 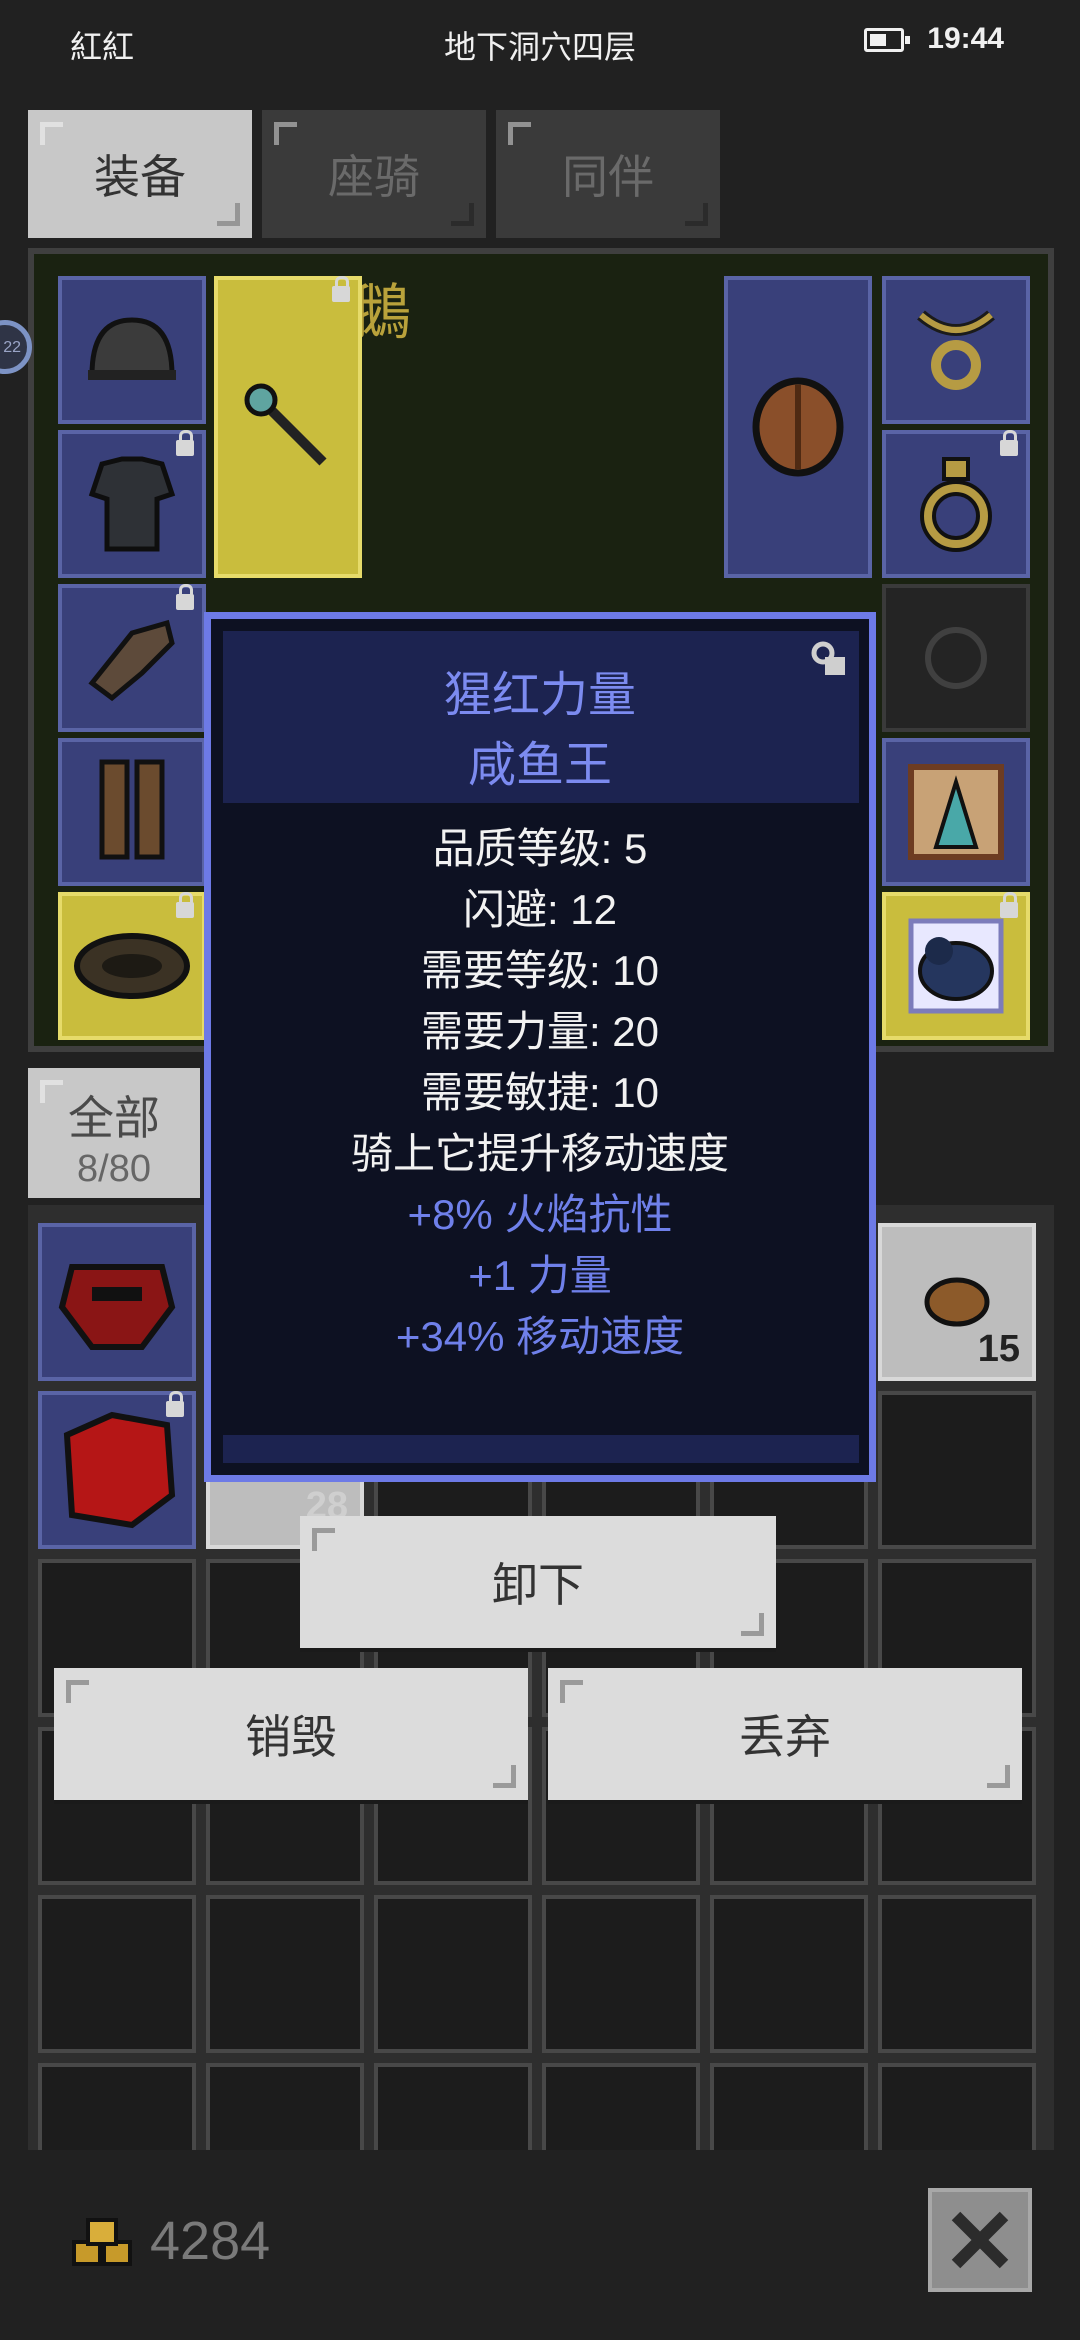 What do you see at coordinates (540, 1336) in the screenshot?
I see `bonus-move-speed: +34% 移动速度` at bounding box center [540, 1336].